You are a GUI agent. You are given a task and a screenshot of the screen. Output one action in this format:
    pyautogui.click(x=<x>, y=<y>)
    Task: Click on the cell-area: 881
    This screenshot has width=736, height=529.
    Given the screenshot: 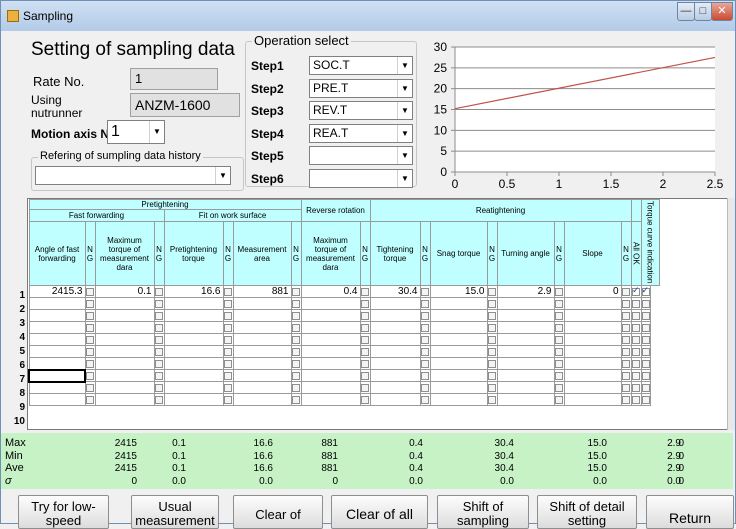 What is the action you would take?
    pyautogui.click(x=262, y=291)
    